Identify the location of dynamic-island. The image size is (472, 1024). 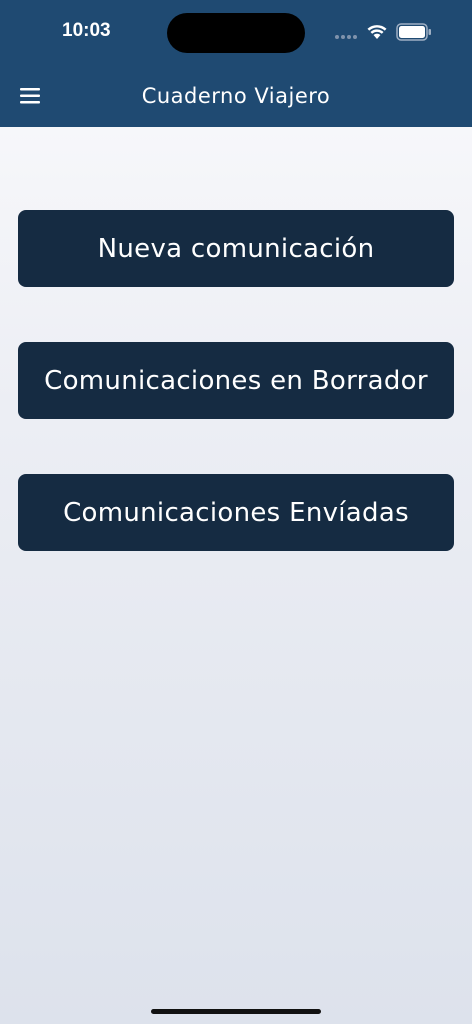
(236, 33).